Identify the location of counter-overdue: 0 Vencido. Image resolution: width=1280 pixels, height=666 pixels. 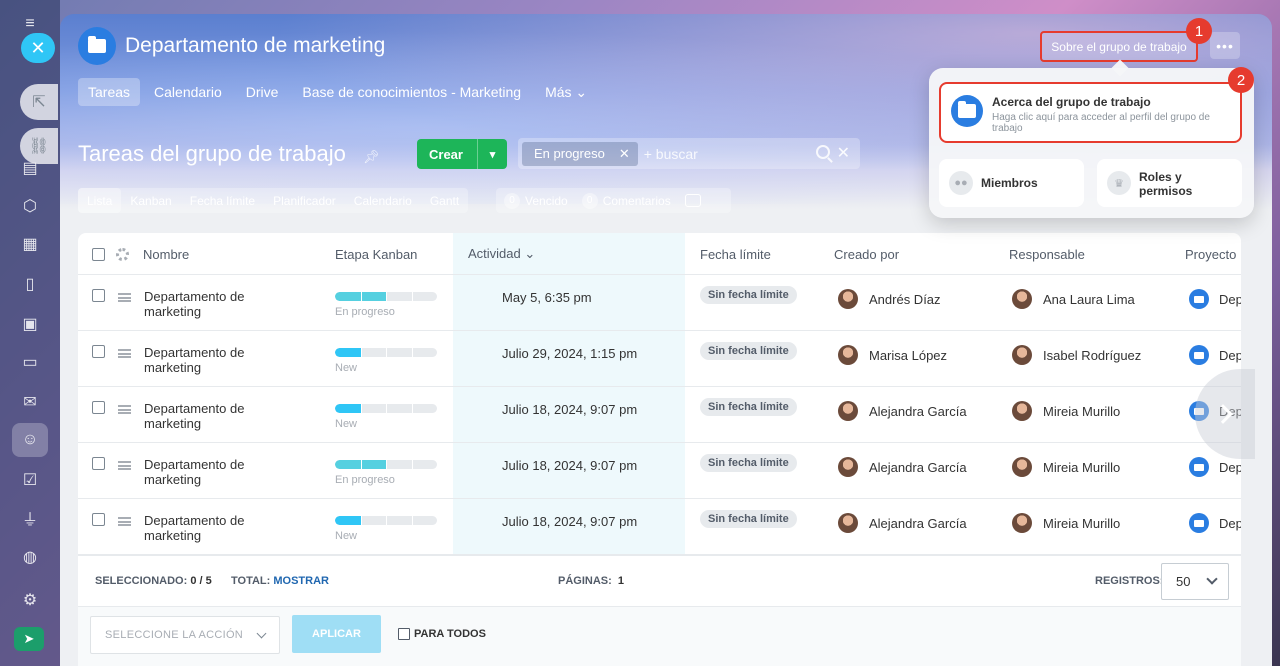
(536, 200).